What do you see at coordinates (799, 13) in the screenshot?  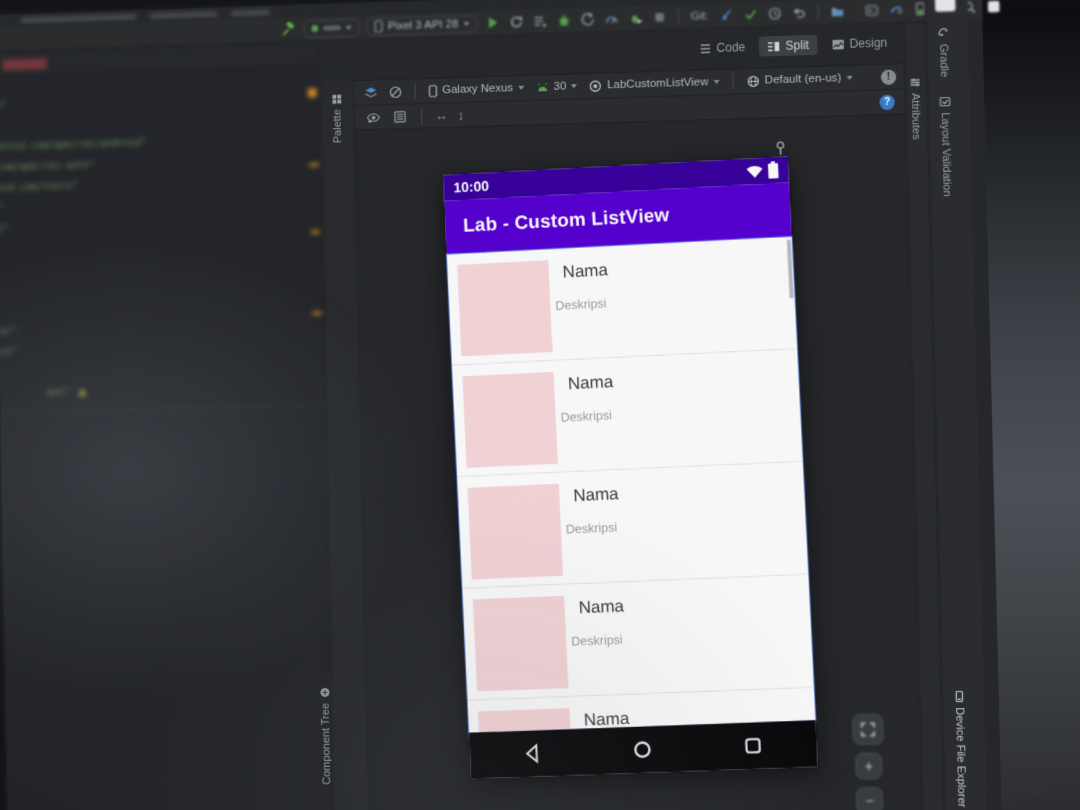 I see `rollback-icon` at bounding box center [799, 13].